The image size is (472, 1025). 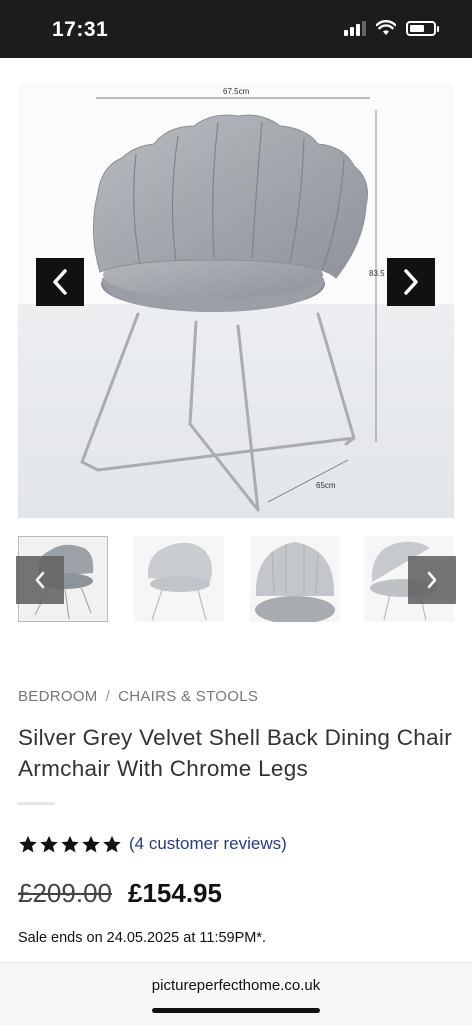 What do you see at coordinates (174, 893) in the screenshot?
I see `sale-price: £154.95` at bounding box center [174, 893].